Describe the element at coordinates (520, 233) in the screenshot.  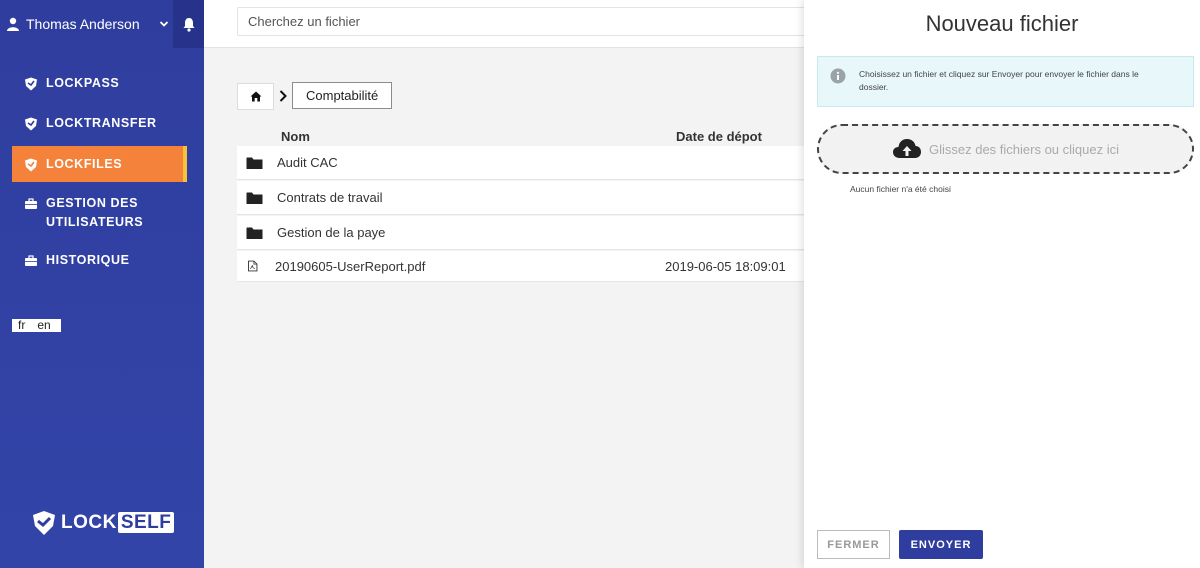
I see `table-row: Gestion de la paye` at that location.